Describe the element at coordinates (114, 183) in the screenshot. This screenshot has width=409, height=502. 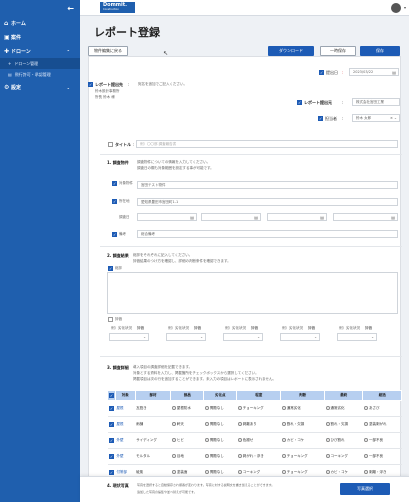
I see `property-name-checkbox: ✓` at that location.